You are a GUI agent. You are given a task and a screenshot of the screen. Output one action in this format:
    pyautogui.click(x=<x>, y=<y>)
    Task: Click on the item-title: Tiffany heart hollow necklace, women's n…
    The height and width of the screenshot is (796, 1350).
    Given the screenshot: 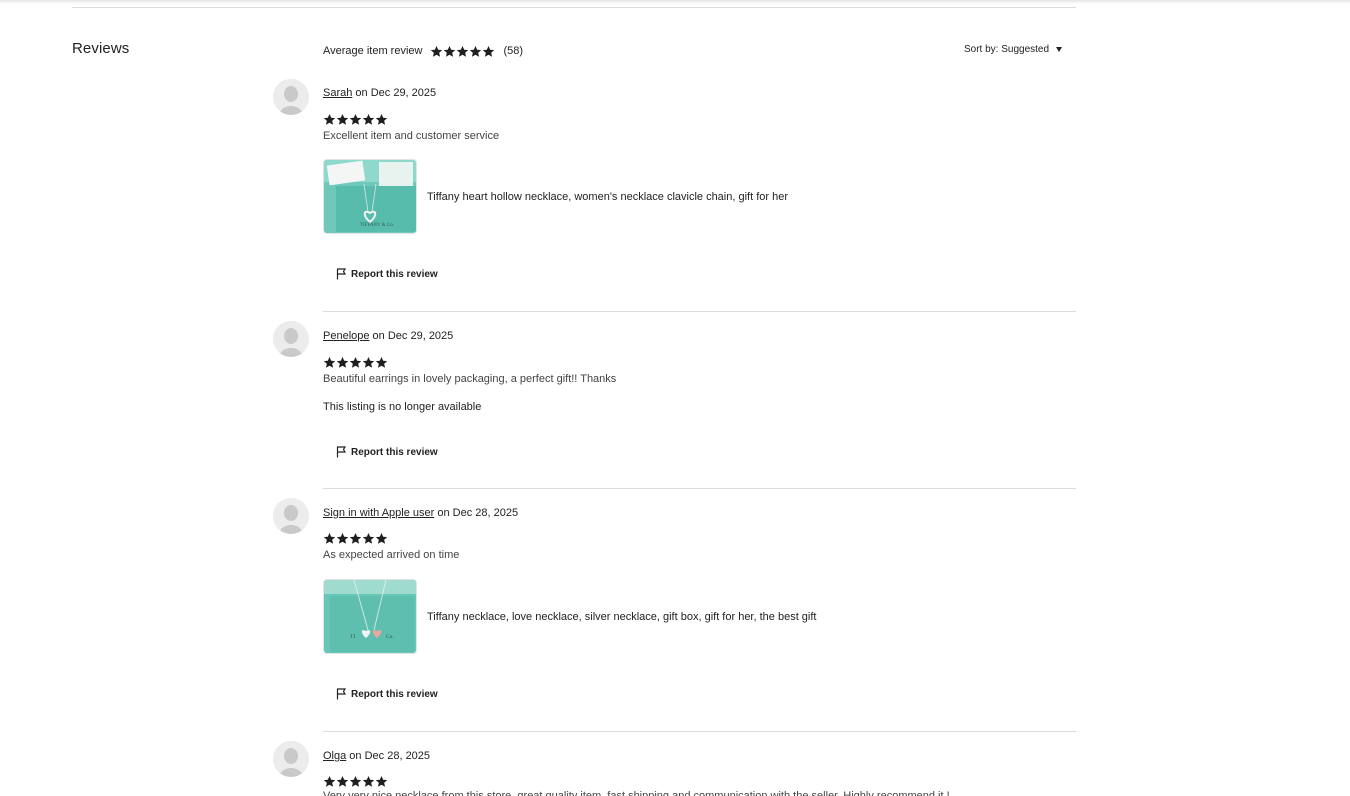 What is the action you would take?
    pyautogui.click(x=607, y=196)
    